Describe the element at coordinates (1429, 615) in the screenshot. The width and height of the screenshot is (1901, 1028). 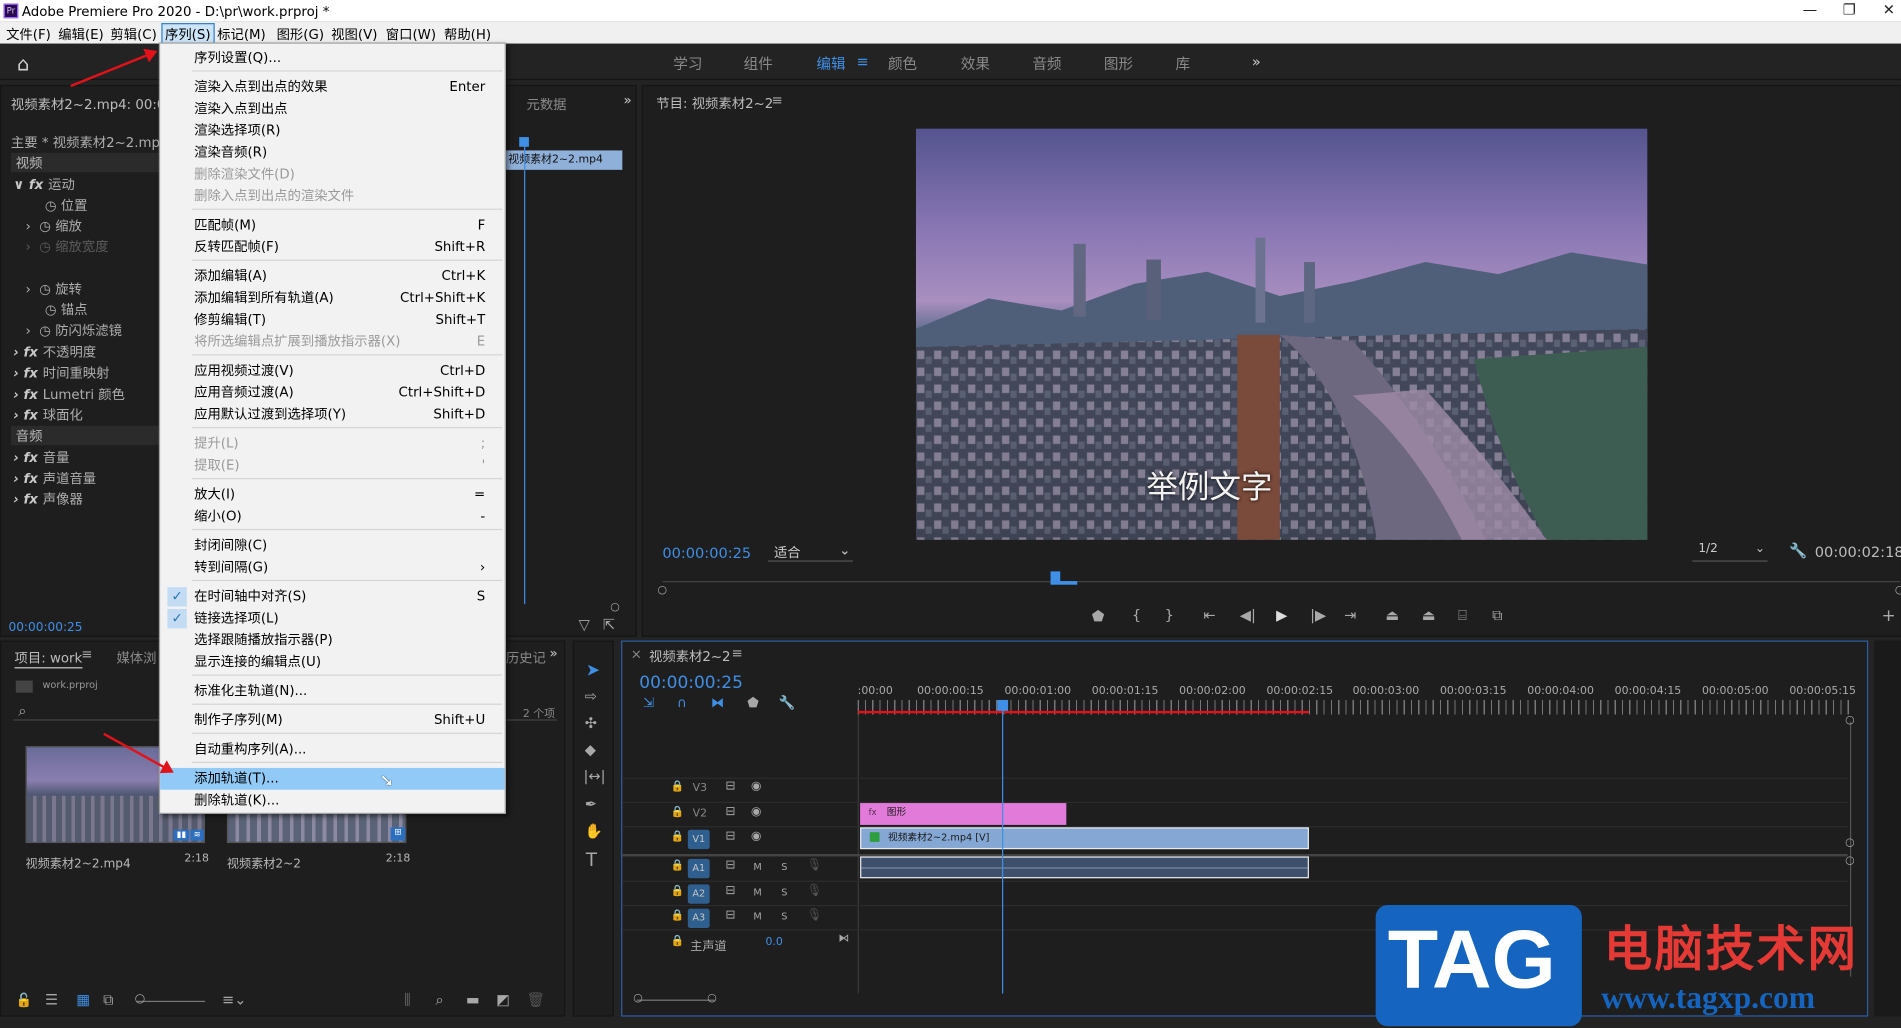
I see `extract-icon: ⏏` at that location.